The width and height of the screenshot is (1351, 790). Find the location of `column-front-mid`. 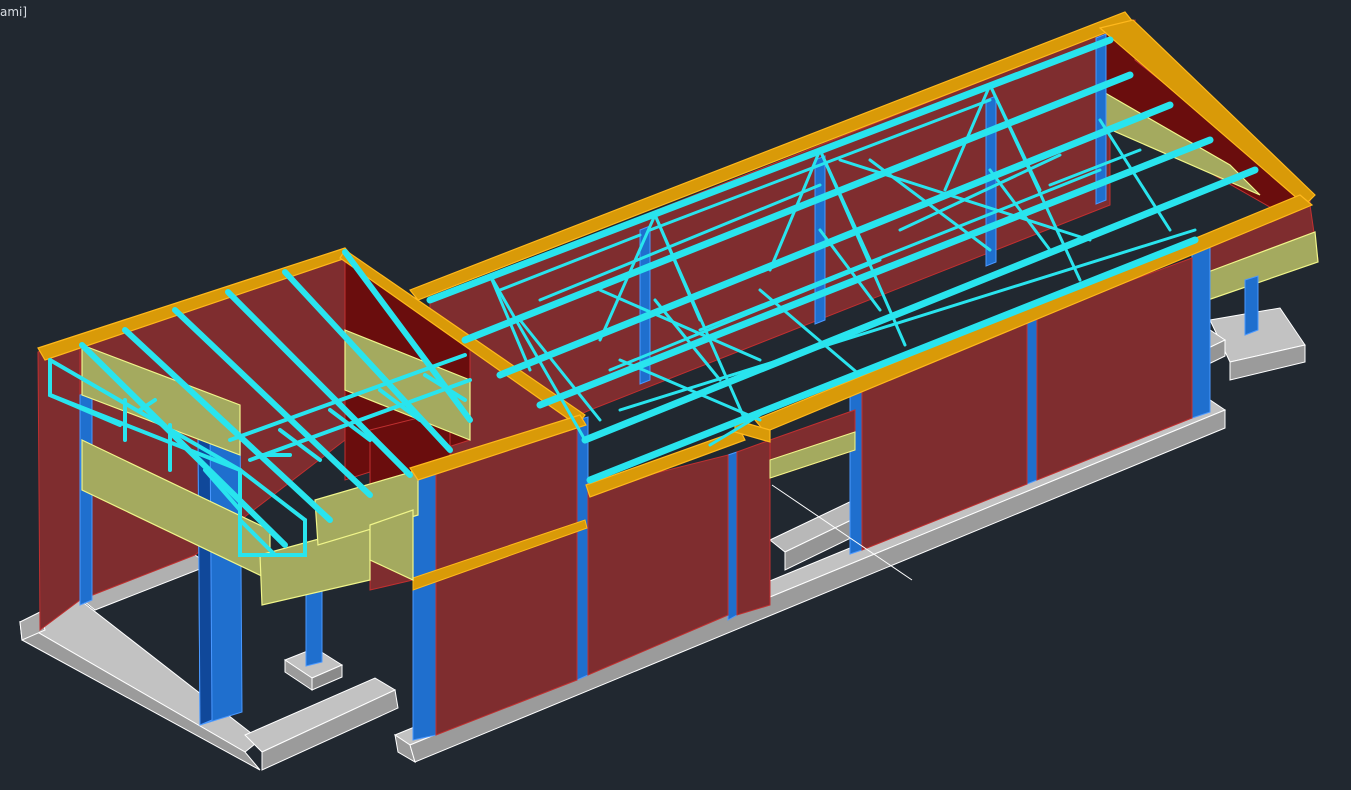

column-front-mid is located at coordinates (582, 548).